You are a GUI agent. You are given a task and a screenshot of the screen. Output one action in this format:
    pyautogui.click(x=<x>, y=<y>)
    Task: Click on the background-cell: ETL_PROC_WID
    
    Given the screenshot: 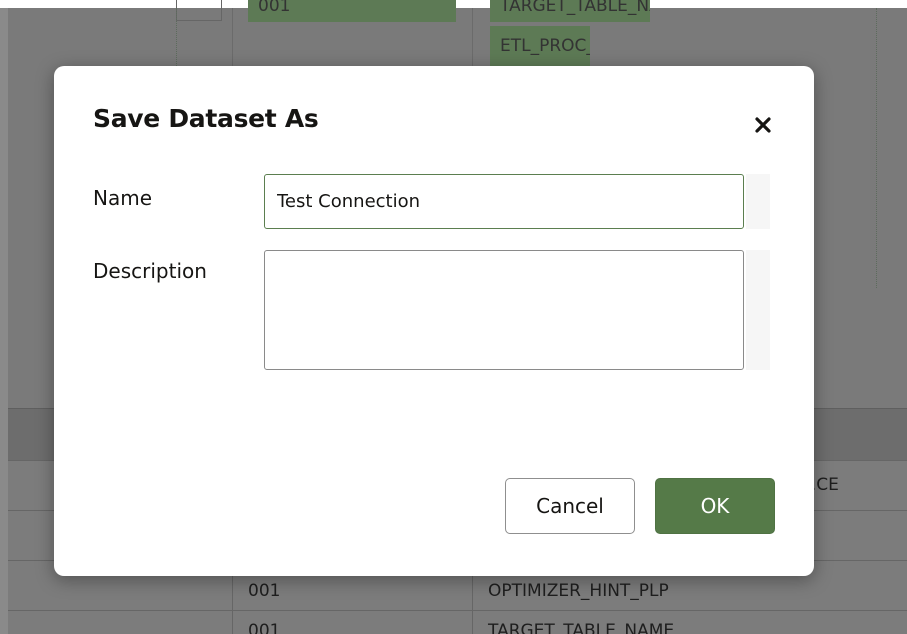 What is the action you would take?
    pyautogui.click(x=540, y=46)
    